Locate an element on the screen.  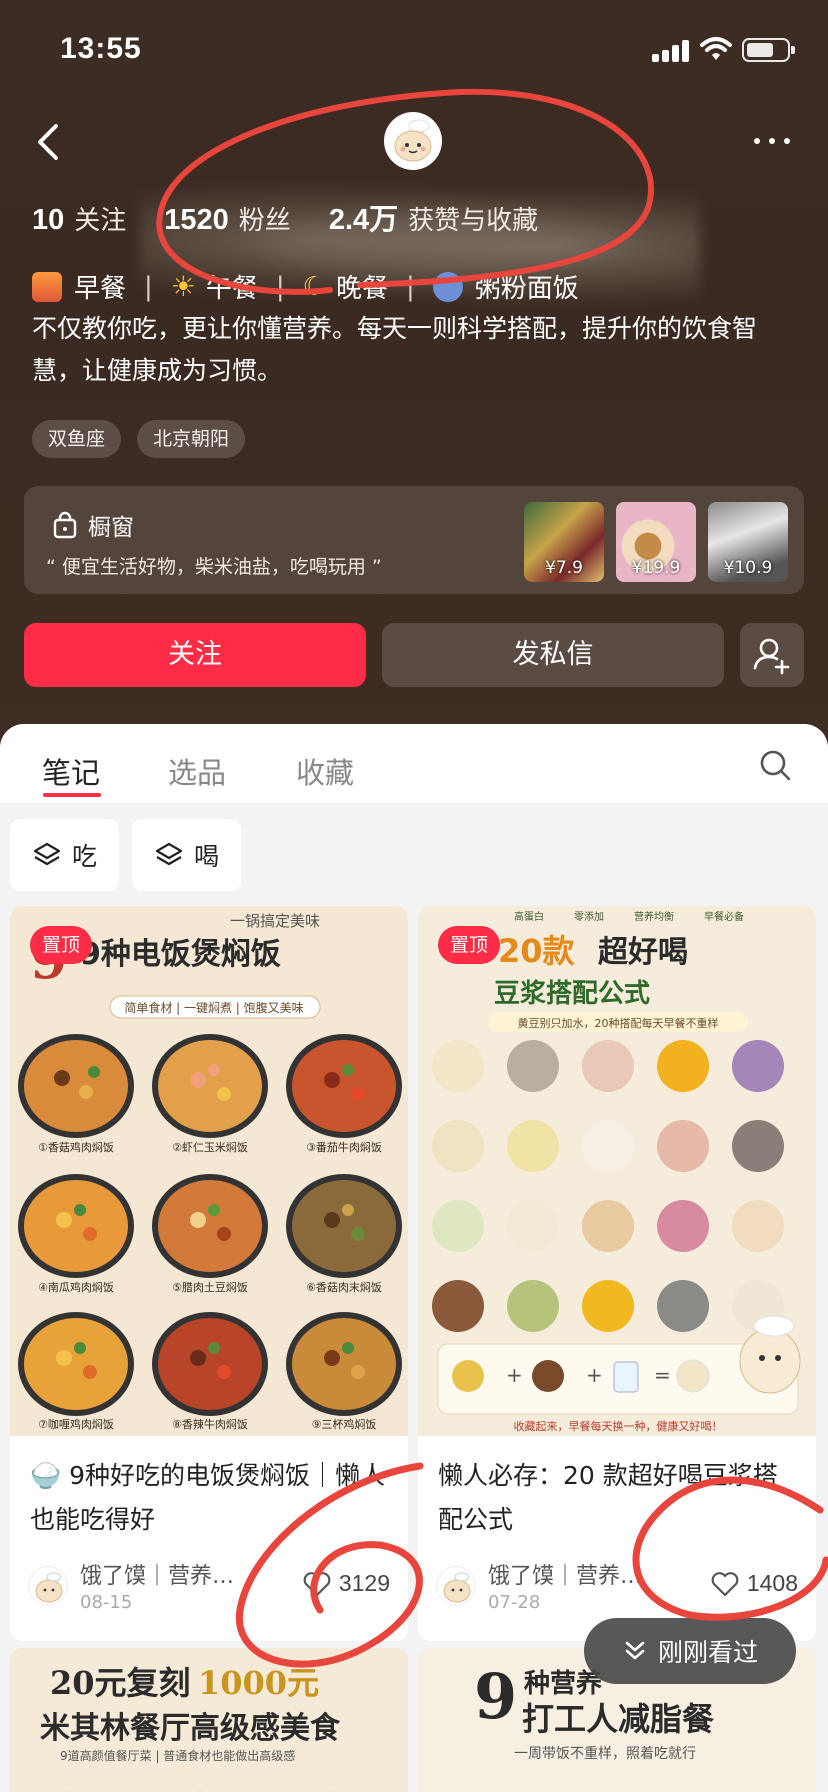
cover-title-a: 20款 is located at coordinates (536, 951).